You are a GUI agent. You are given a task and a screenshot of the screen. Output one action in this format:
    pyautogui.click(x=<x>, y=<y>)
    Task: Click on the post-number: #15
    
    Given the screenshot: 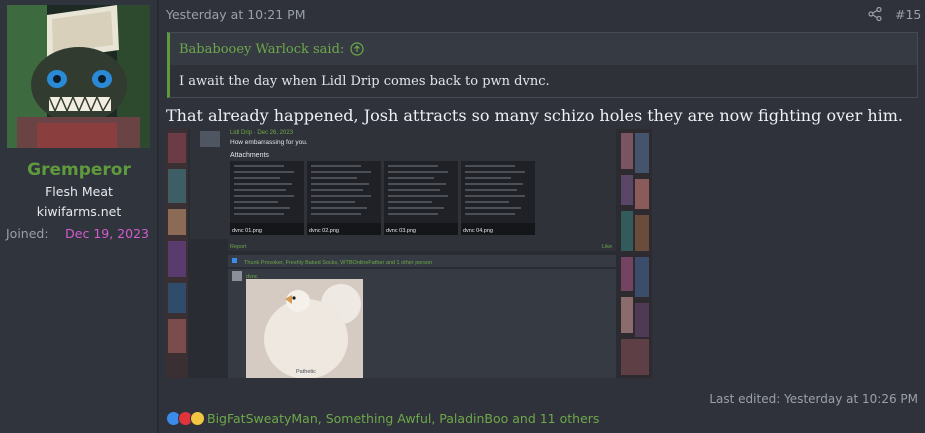 What is the action you would take?
    pyautogui.click(x=908, y=14)
    